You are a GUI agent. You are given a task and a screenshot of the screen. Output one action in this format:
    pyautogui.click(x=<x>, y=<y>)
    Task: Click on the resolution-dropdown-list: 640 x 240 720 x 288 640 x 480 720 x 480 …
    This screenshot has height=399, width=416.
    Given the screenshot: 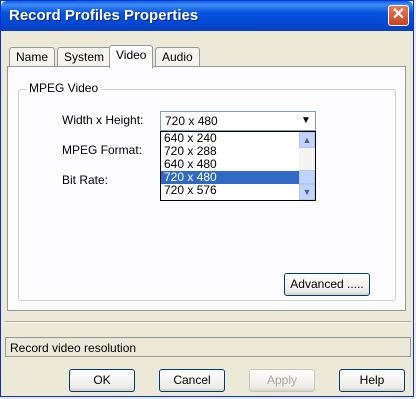 What is the action you would take?
    pyautogui.click(x=238, y=166)
    